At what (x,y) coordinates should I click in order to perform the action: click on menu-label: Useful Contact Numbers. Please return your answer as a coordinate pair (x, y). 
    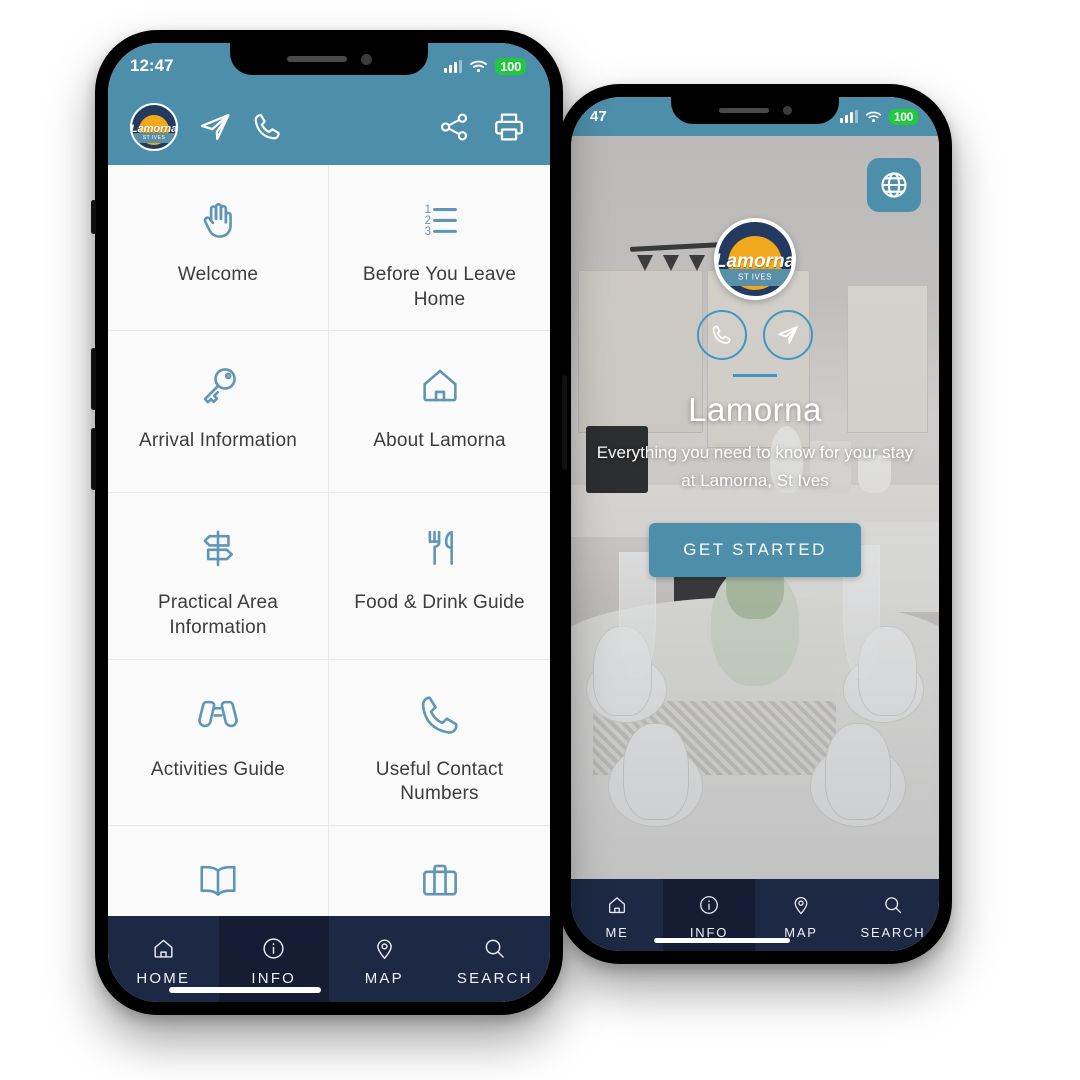
    Looking at the image, I should click on (439, 781).